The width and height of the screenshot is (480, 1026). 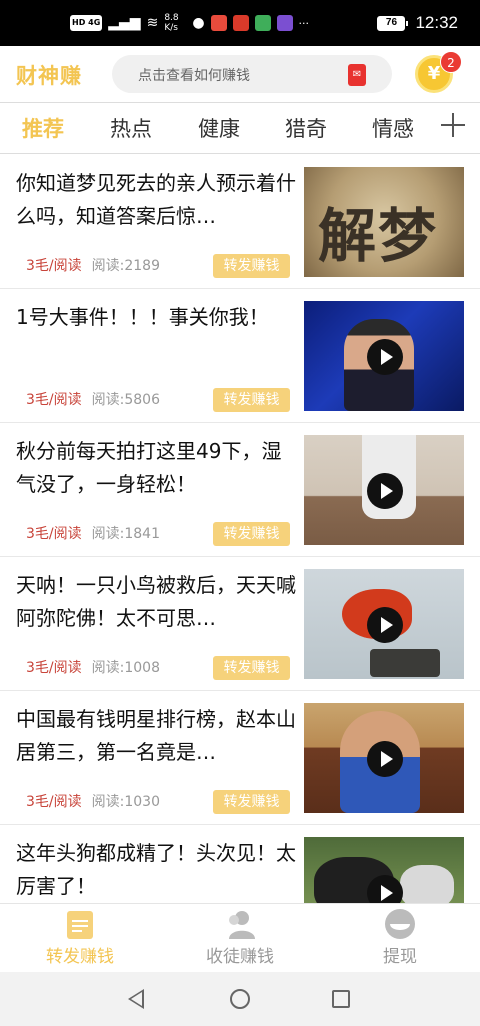 I want to click on category-tabs: 推荐 热点 健康 猎奇 情感, so click(x=240, y=128).